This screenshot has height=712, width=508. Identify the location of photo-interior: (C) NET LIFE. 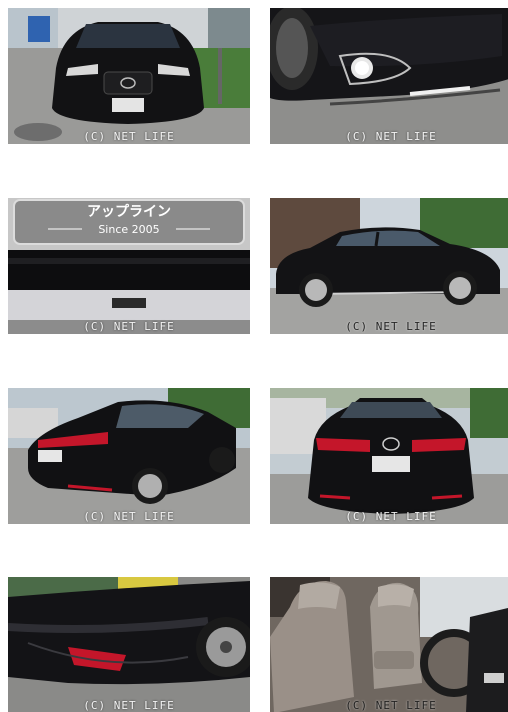
(389, 644).